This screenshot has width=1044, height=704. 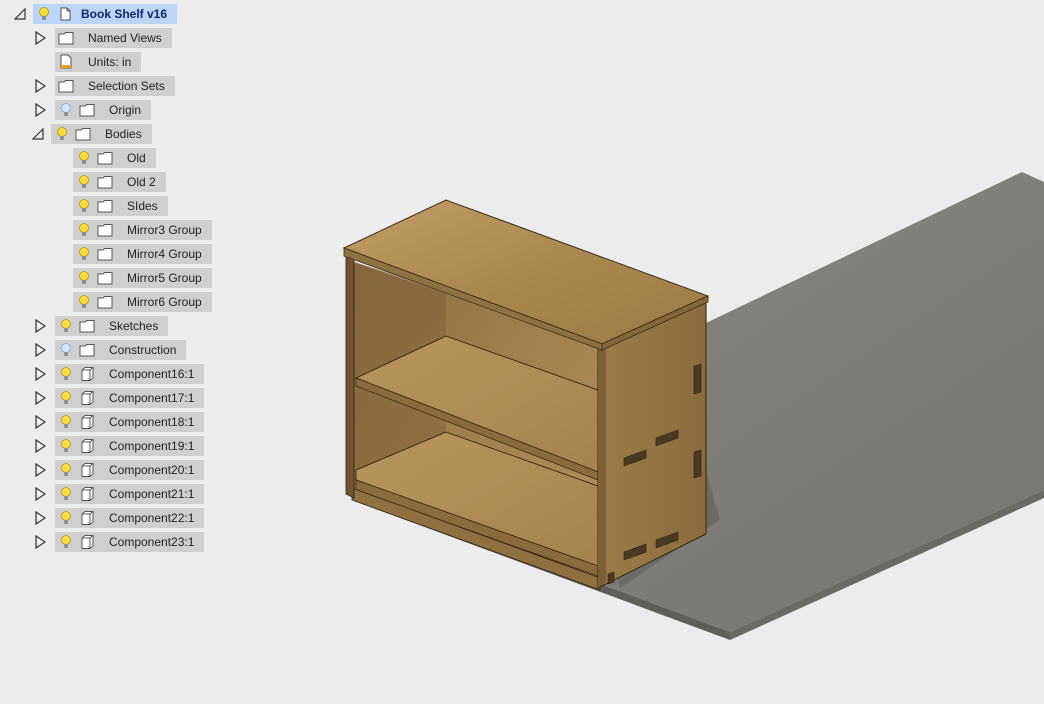 What do you see at coordinates (136, 158) in the screenshot?
I see `browser-node-label: Old` at bounding box center [136, 158].